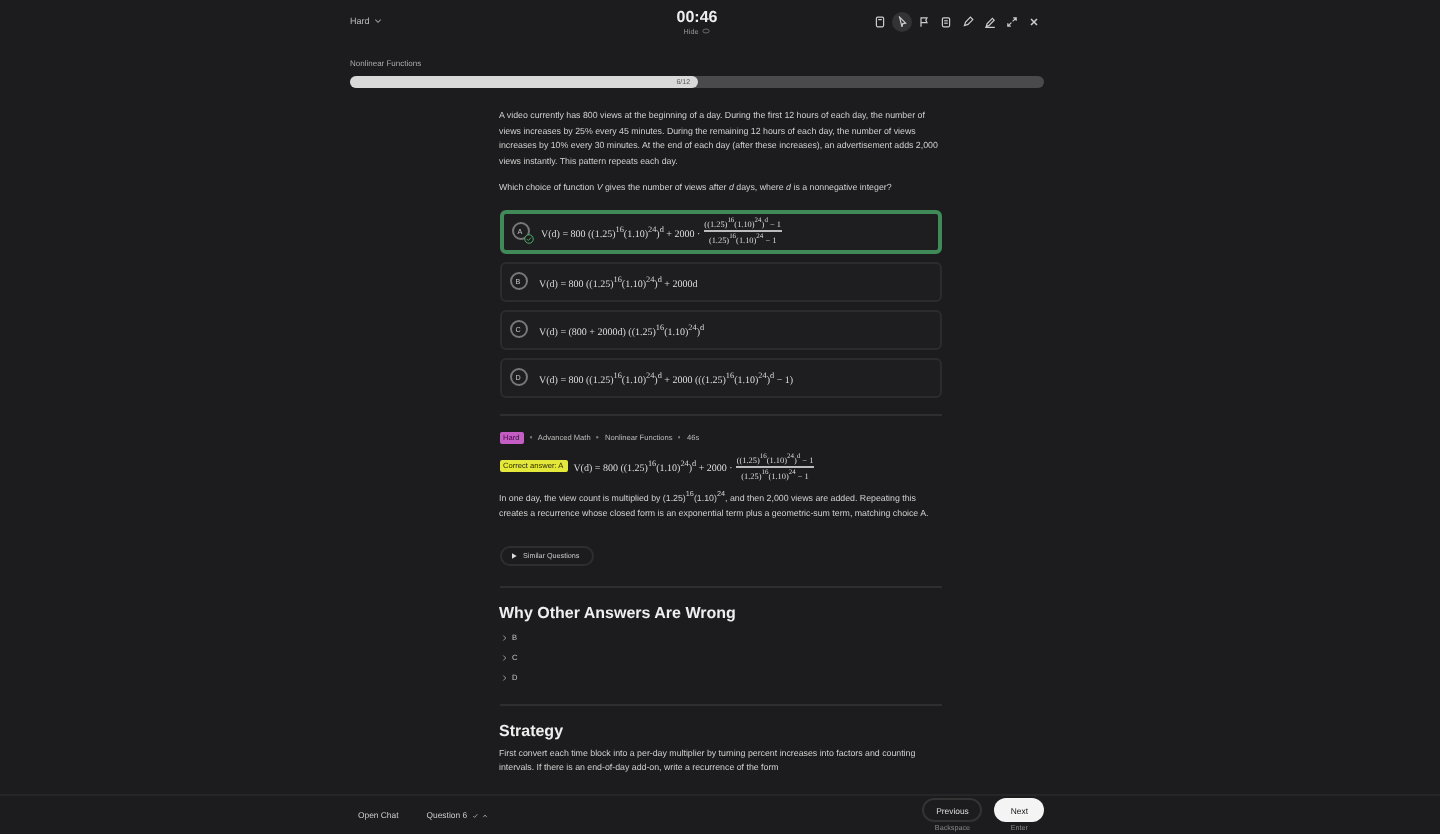 The image size is (1440, 834). What do you see at coordinates (532, 730) in the screenshot?
I see `section-heading: Strategy` at bounding box center [532, 730].